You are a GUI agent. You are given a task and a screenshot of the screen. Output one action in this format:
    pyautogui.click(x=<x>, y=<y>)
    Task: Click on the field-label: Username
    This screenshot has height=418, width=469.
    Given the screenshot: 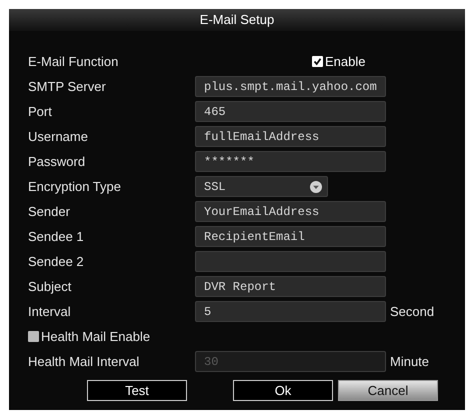 What is the action you would take?
    pyautogui.click(x=58, y=137)
    